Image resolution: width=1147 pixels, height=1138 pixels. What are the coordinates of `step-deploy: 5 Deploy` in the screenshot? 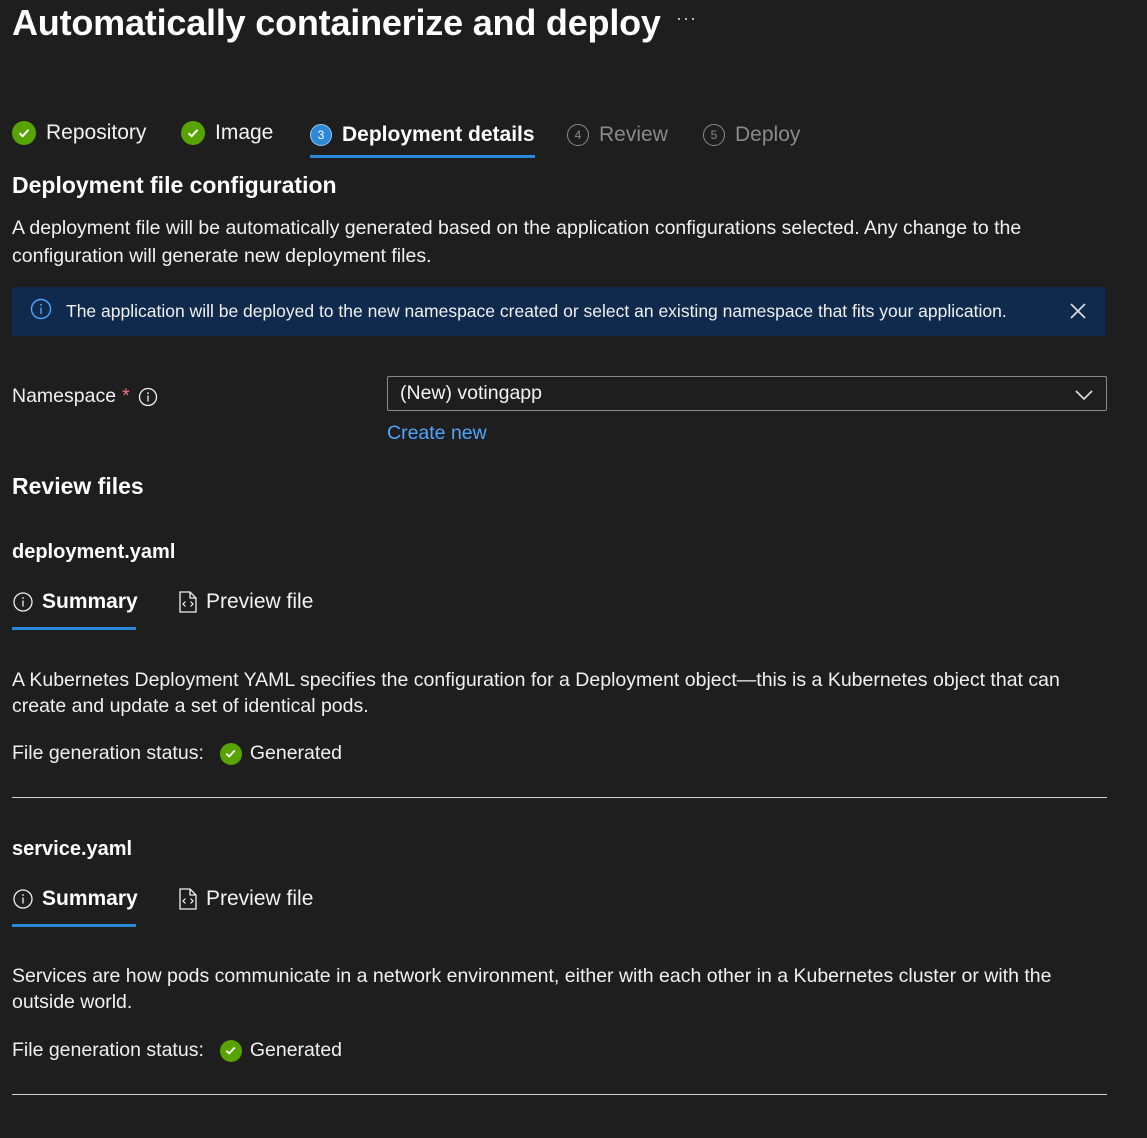 It's located at (751, 135).